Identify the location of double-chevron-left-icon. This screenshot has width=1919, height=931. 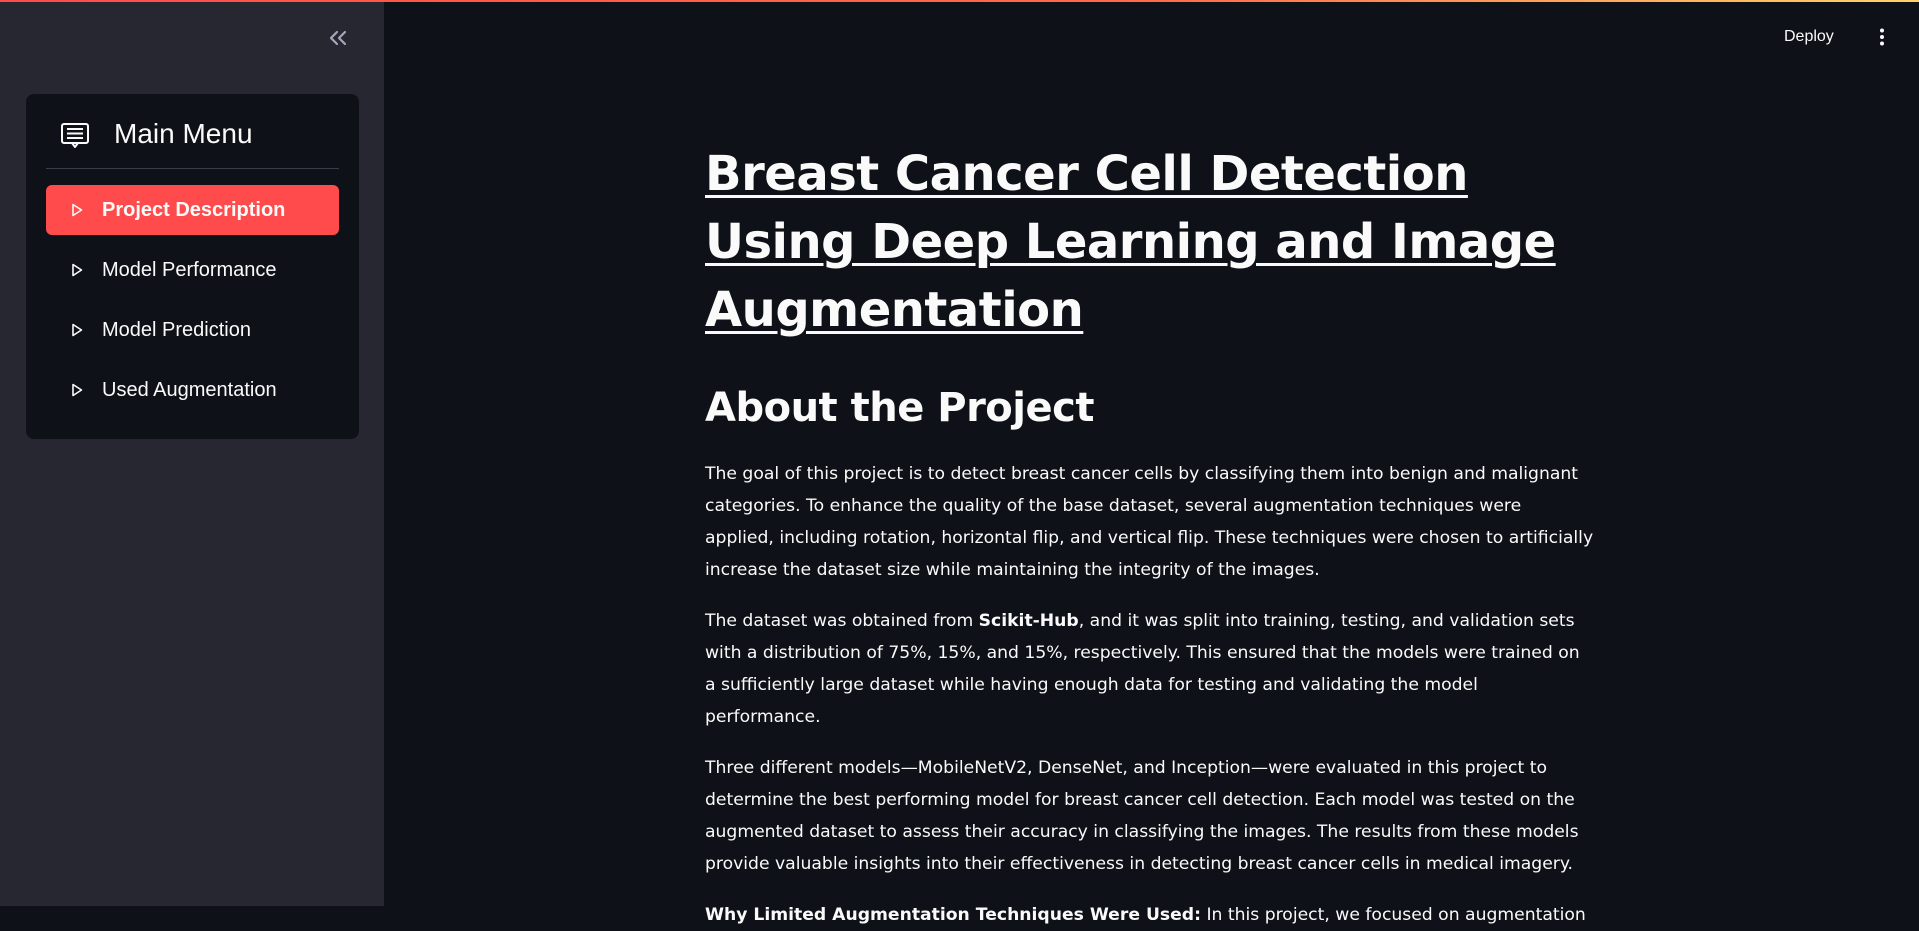
(338, 38).